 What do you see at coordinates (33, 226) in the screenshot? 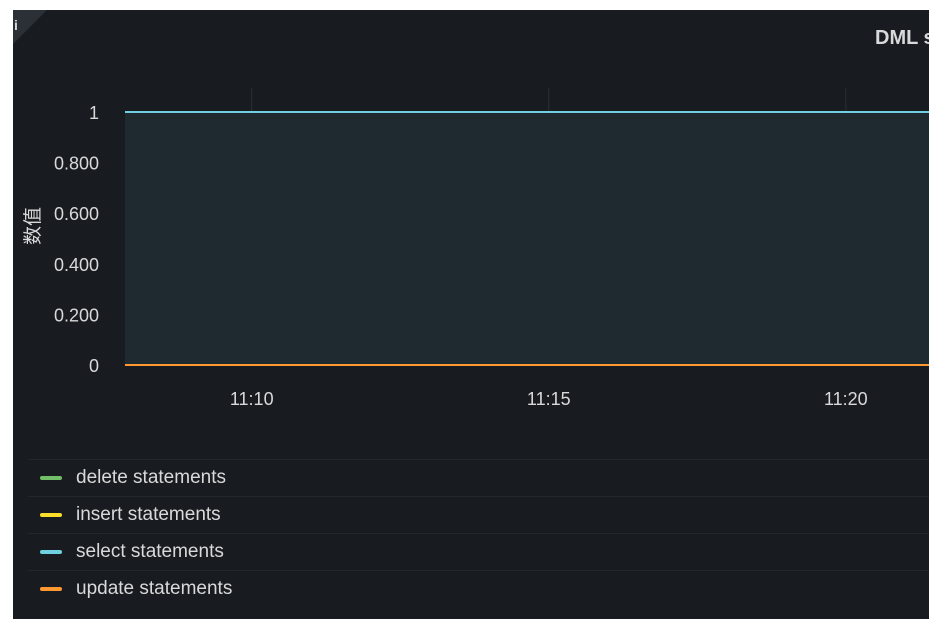
I see `y-axis-label: 数值` at bounding box center [33, 226].